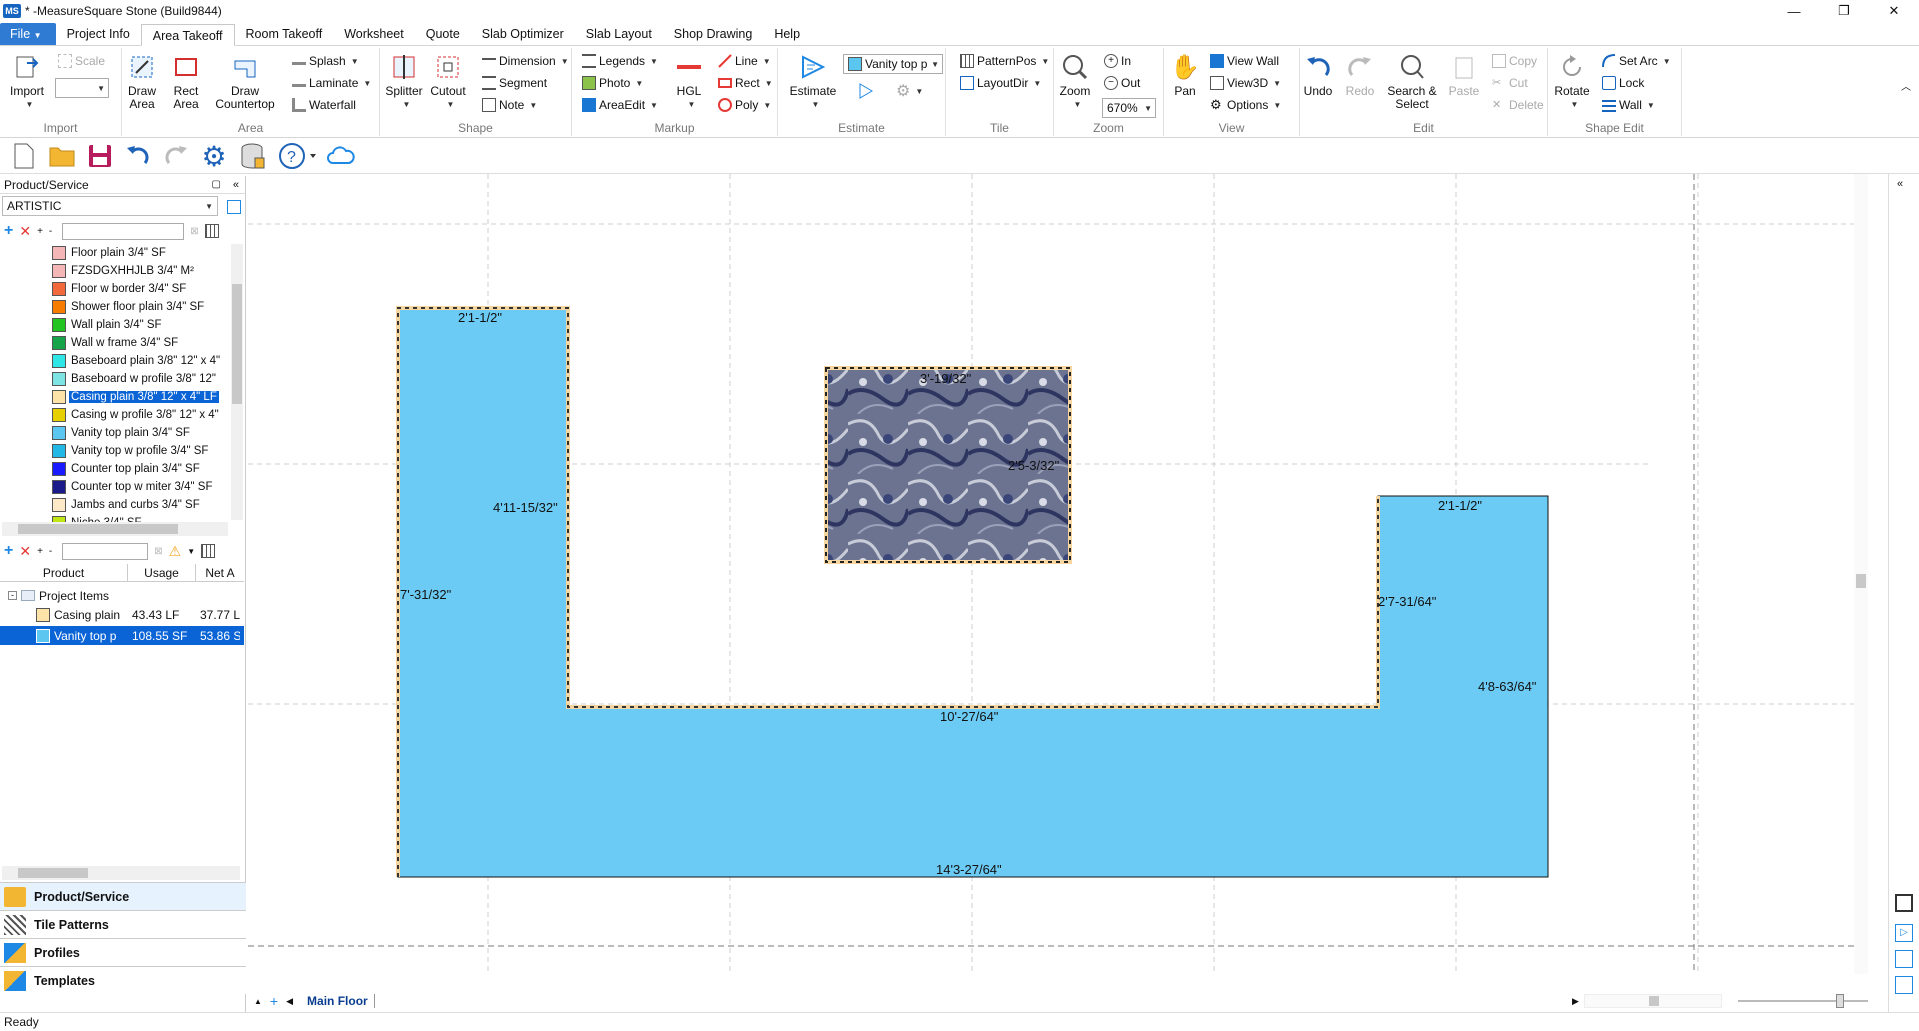 The width and height of the screenshot is (1919, 1031). I want to click on product-list-hscrollbar, so click(115, 529).